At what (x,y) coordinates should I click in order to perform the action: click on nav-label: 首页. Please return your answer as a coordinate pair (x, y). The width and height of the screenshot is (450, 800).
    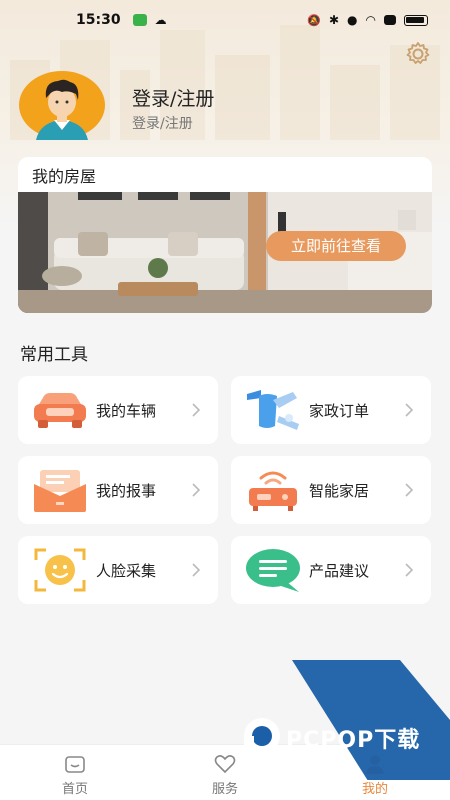
    Looking at the image, I should click on (74, 789).